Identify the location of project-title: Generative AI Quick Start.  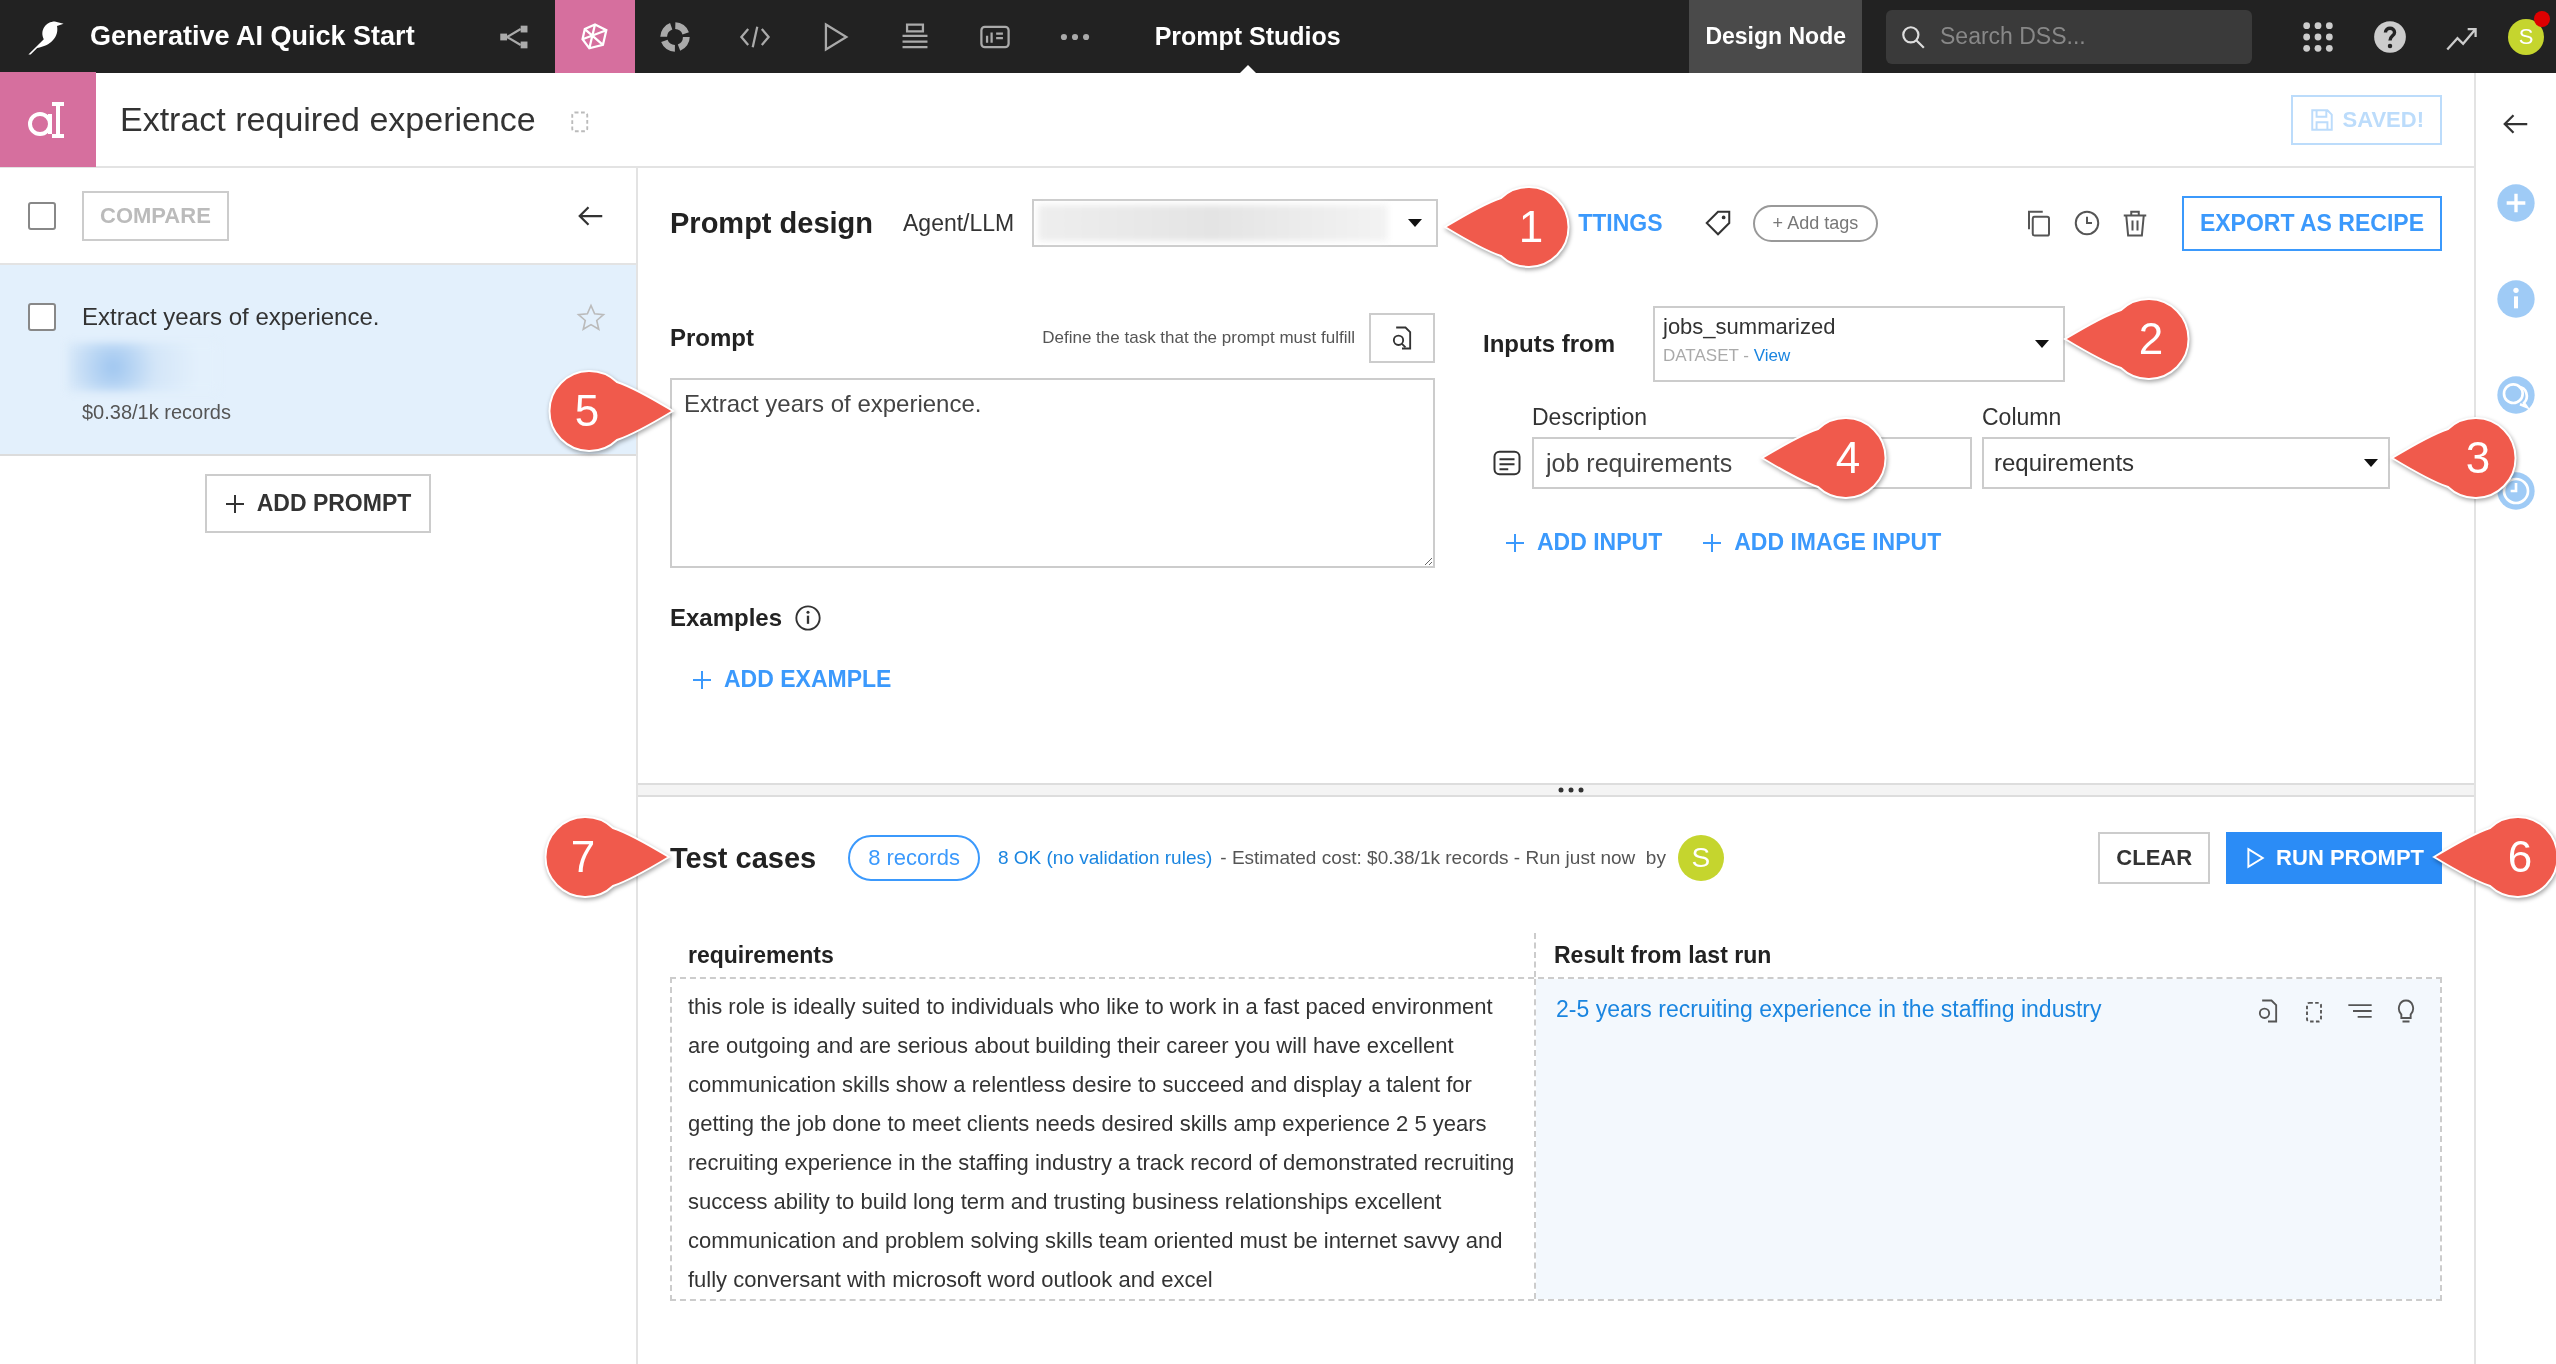
(252, 36).